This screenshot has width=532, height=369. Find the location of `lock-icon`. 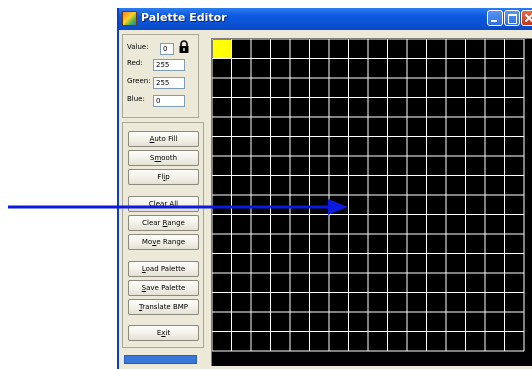

lock-icon is located at coordinates (184, 47).